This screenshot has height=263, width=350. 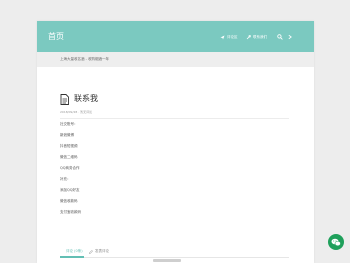 What do you see at coordinates (175, 59) in the screenshot?
I see `breadcrumb-bar: 上海大量收名酒 - 收购烟酒一年` at bounding box center [175, 59].